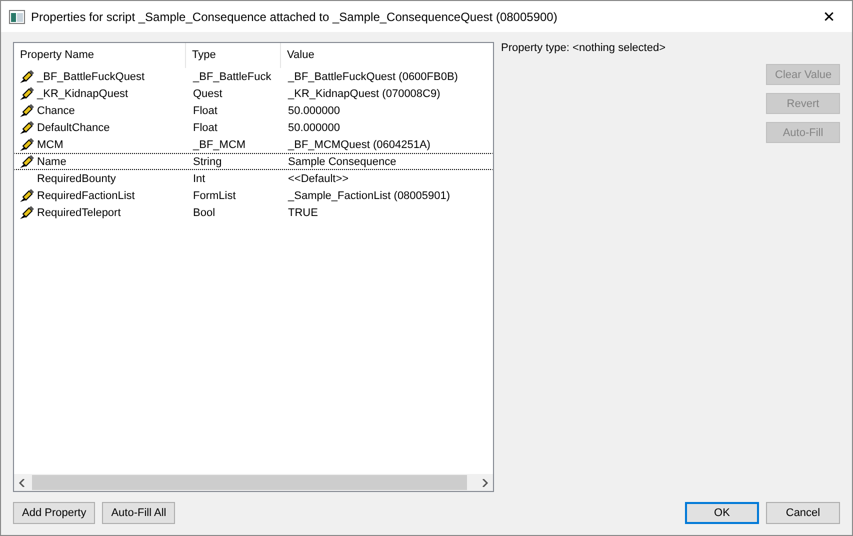  What do you see at coordinates (100, 55) in the screenshot?
I see `column-header: Property Name` at bounding box center [100, 55].